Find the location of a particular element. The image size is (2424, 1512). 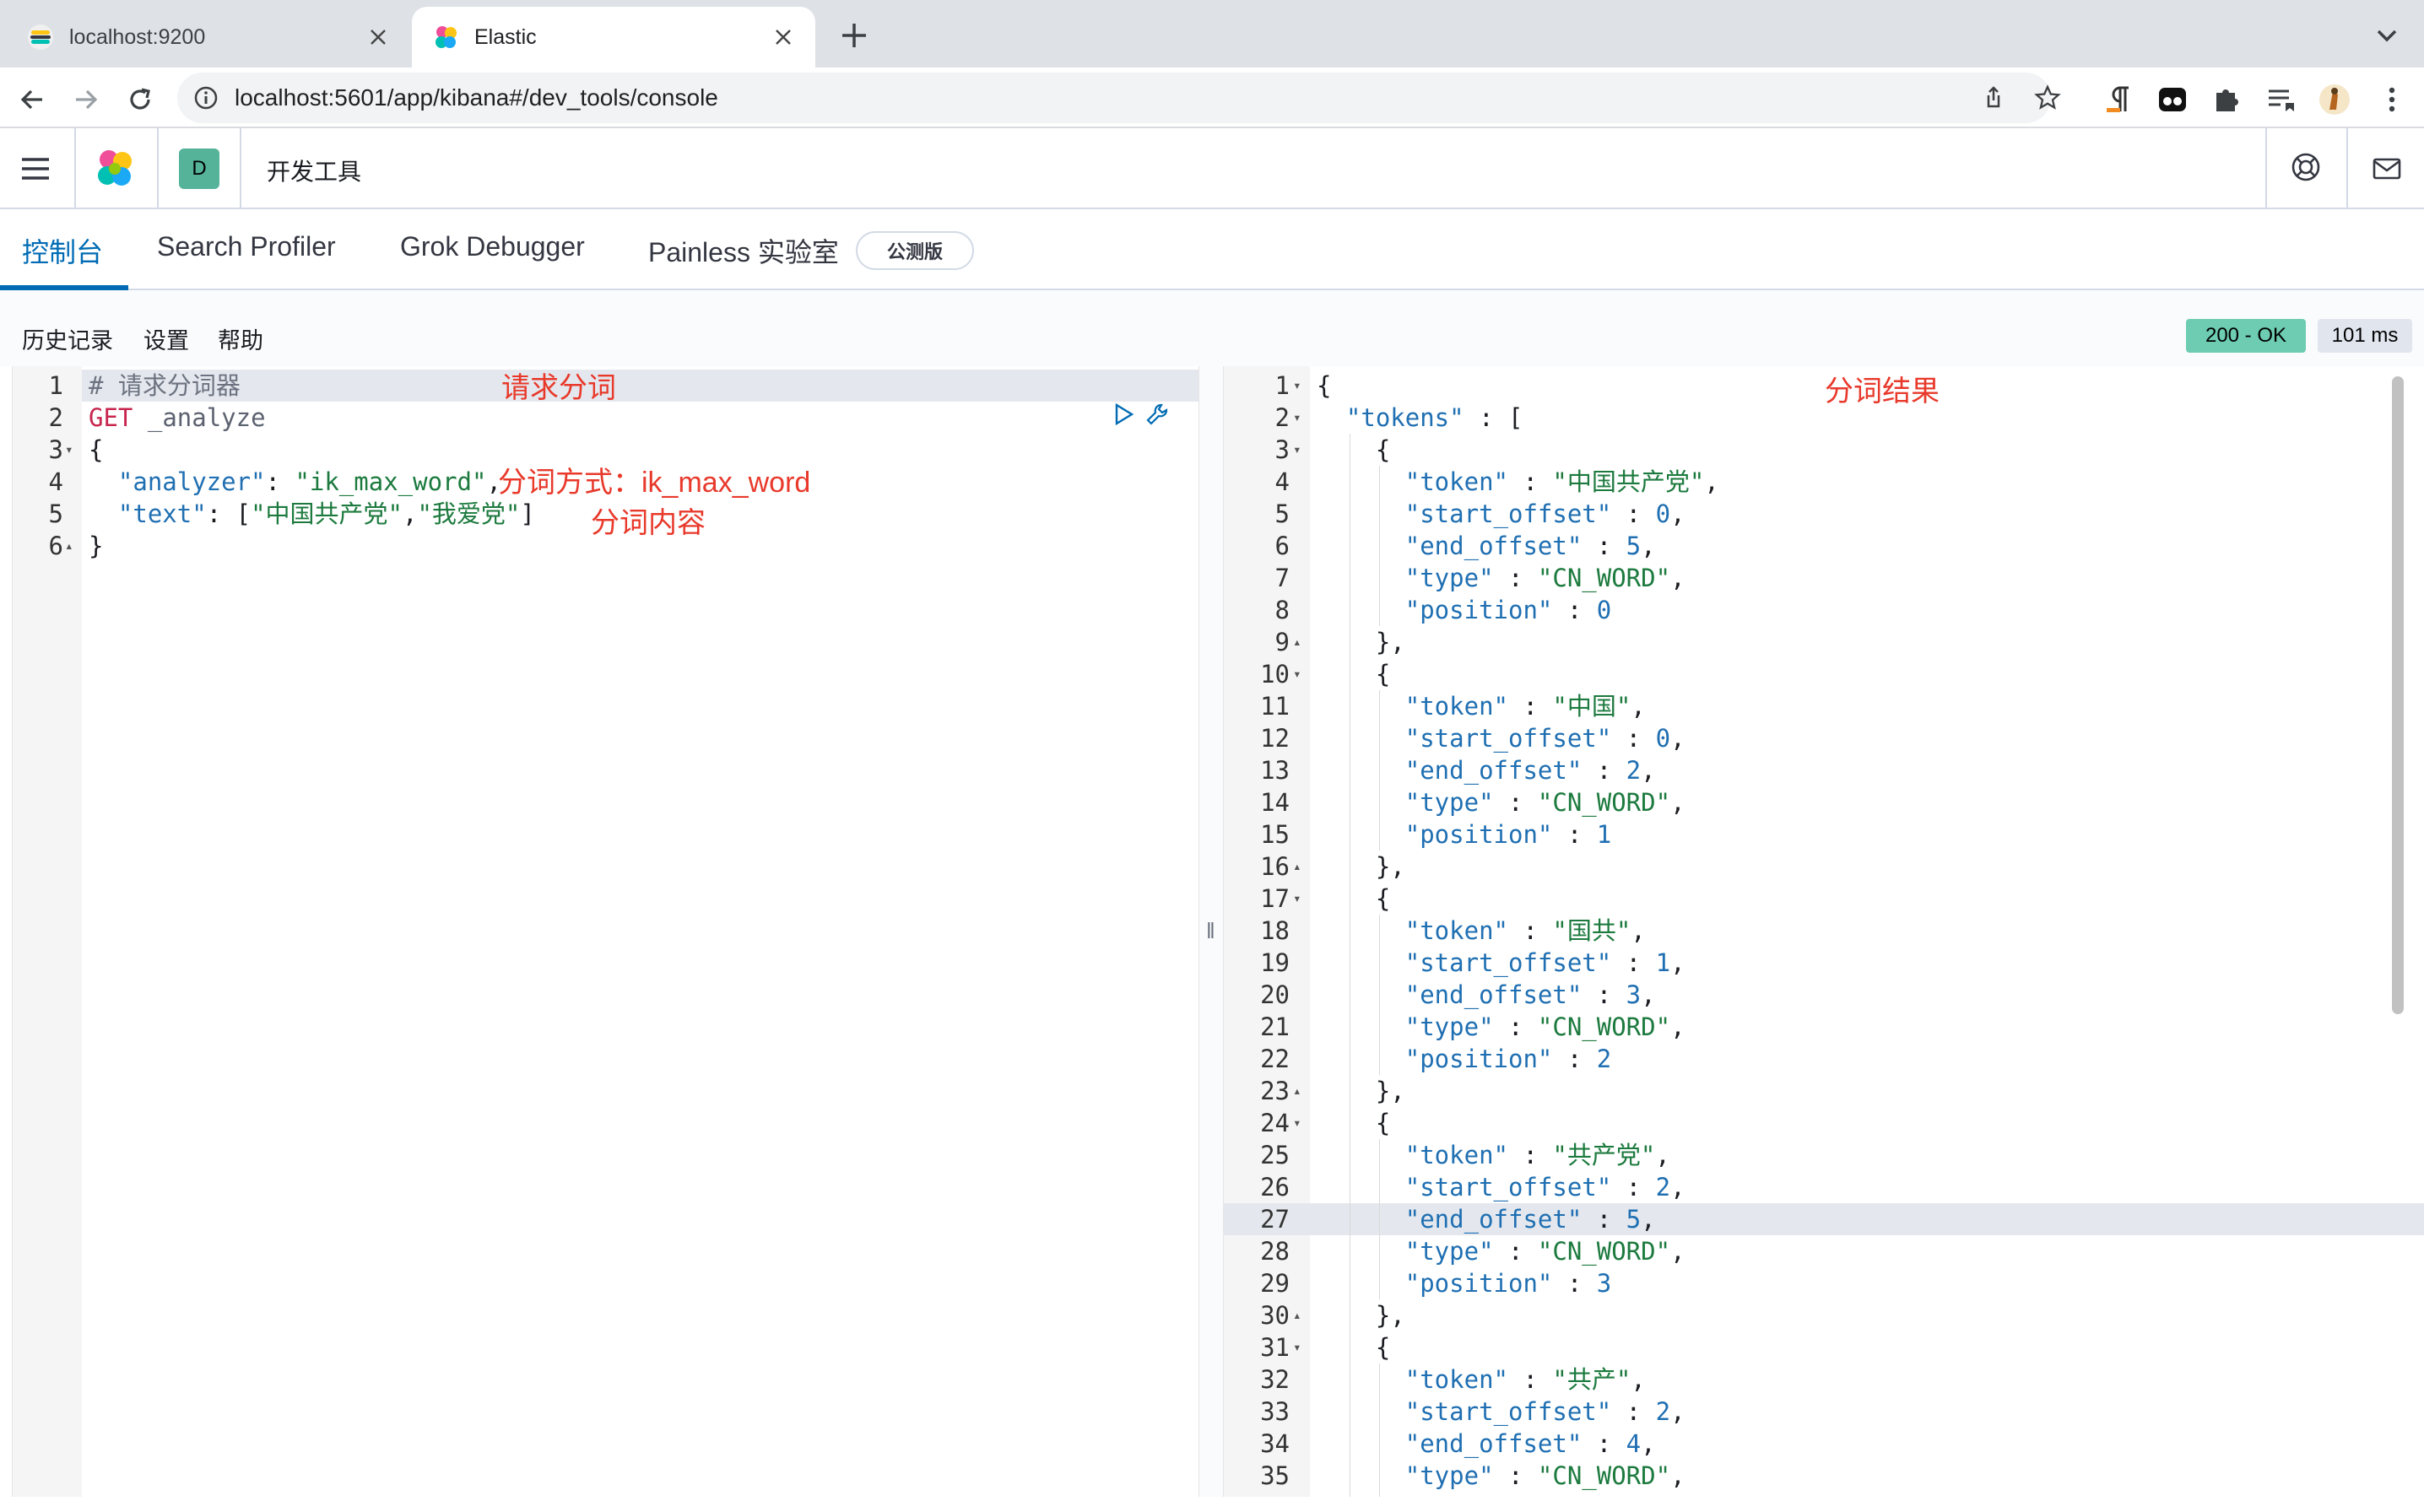

code-line: 28 "type" : "CN_WORD", is located at coordinates (1824, 1251).